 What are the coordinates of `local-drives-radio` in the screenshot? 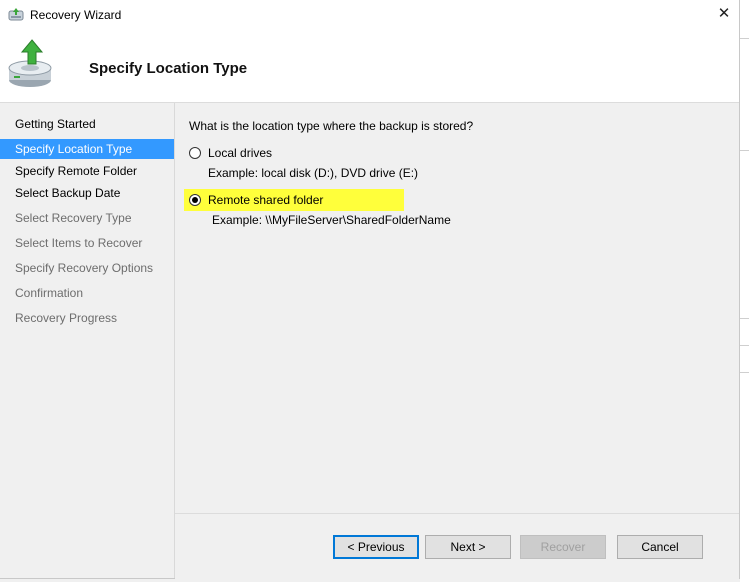 It's located at (195, 153).